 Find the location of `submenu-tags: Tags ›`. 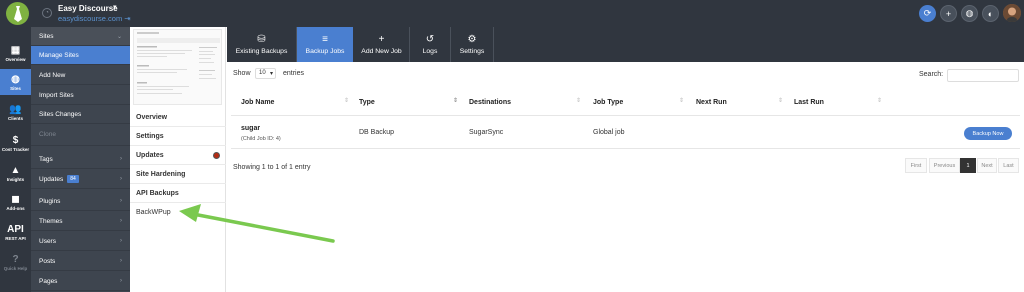

submenu-tags: Tags › is located at coordinates (80, 159).